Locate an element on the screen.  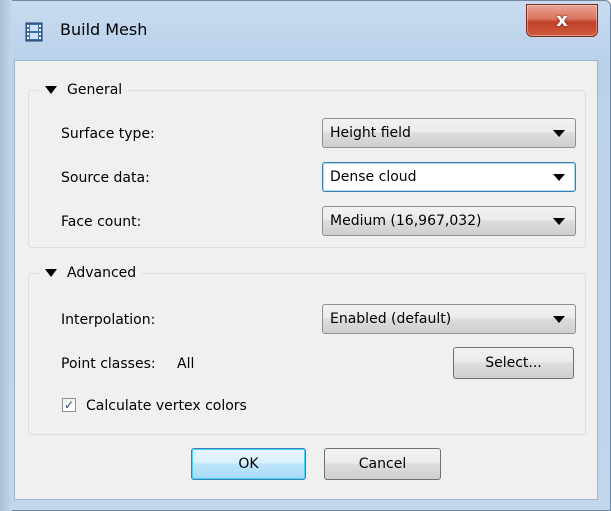
source-data-dropdown: Dense cloud is located at coordinates (449, 177).